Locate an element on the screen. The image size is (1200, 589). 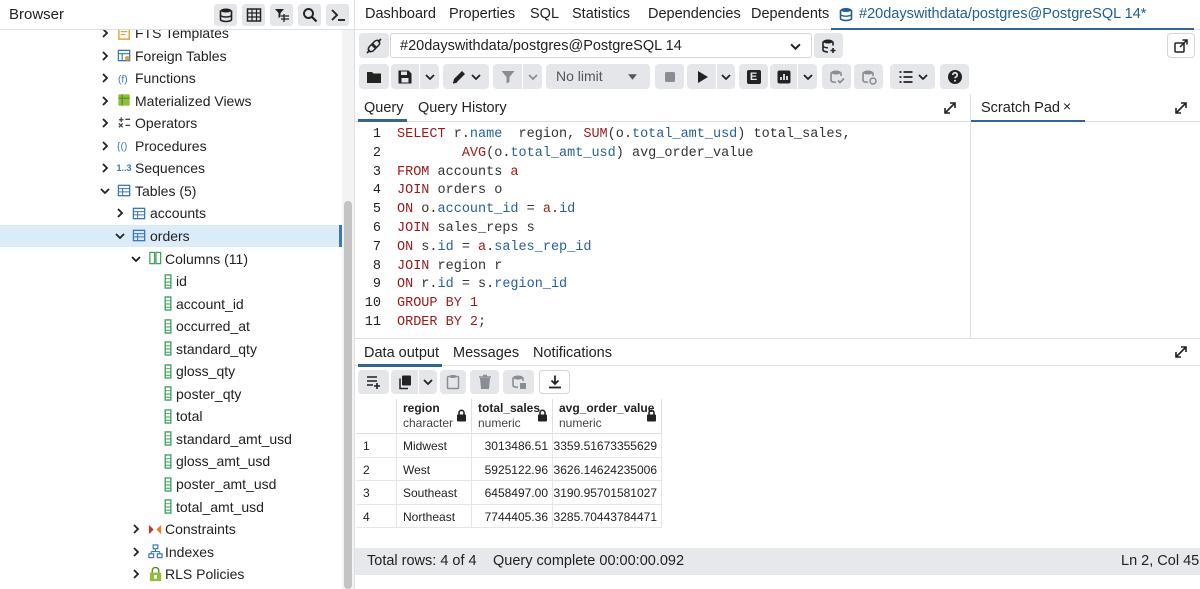
save-data-button is located at coordinates (518, 382).